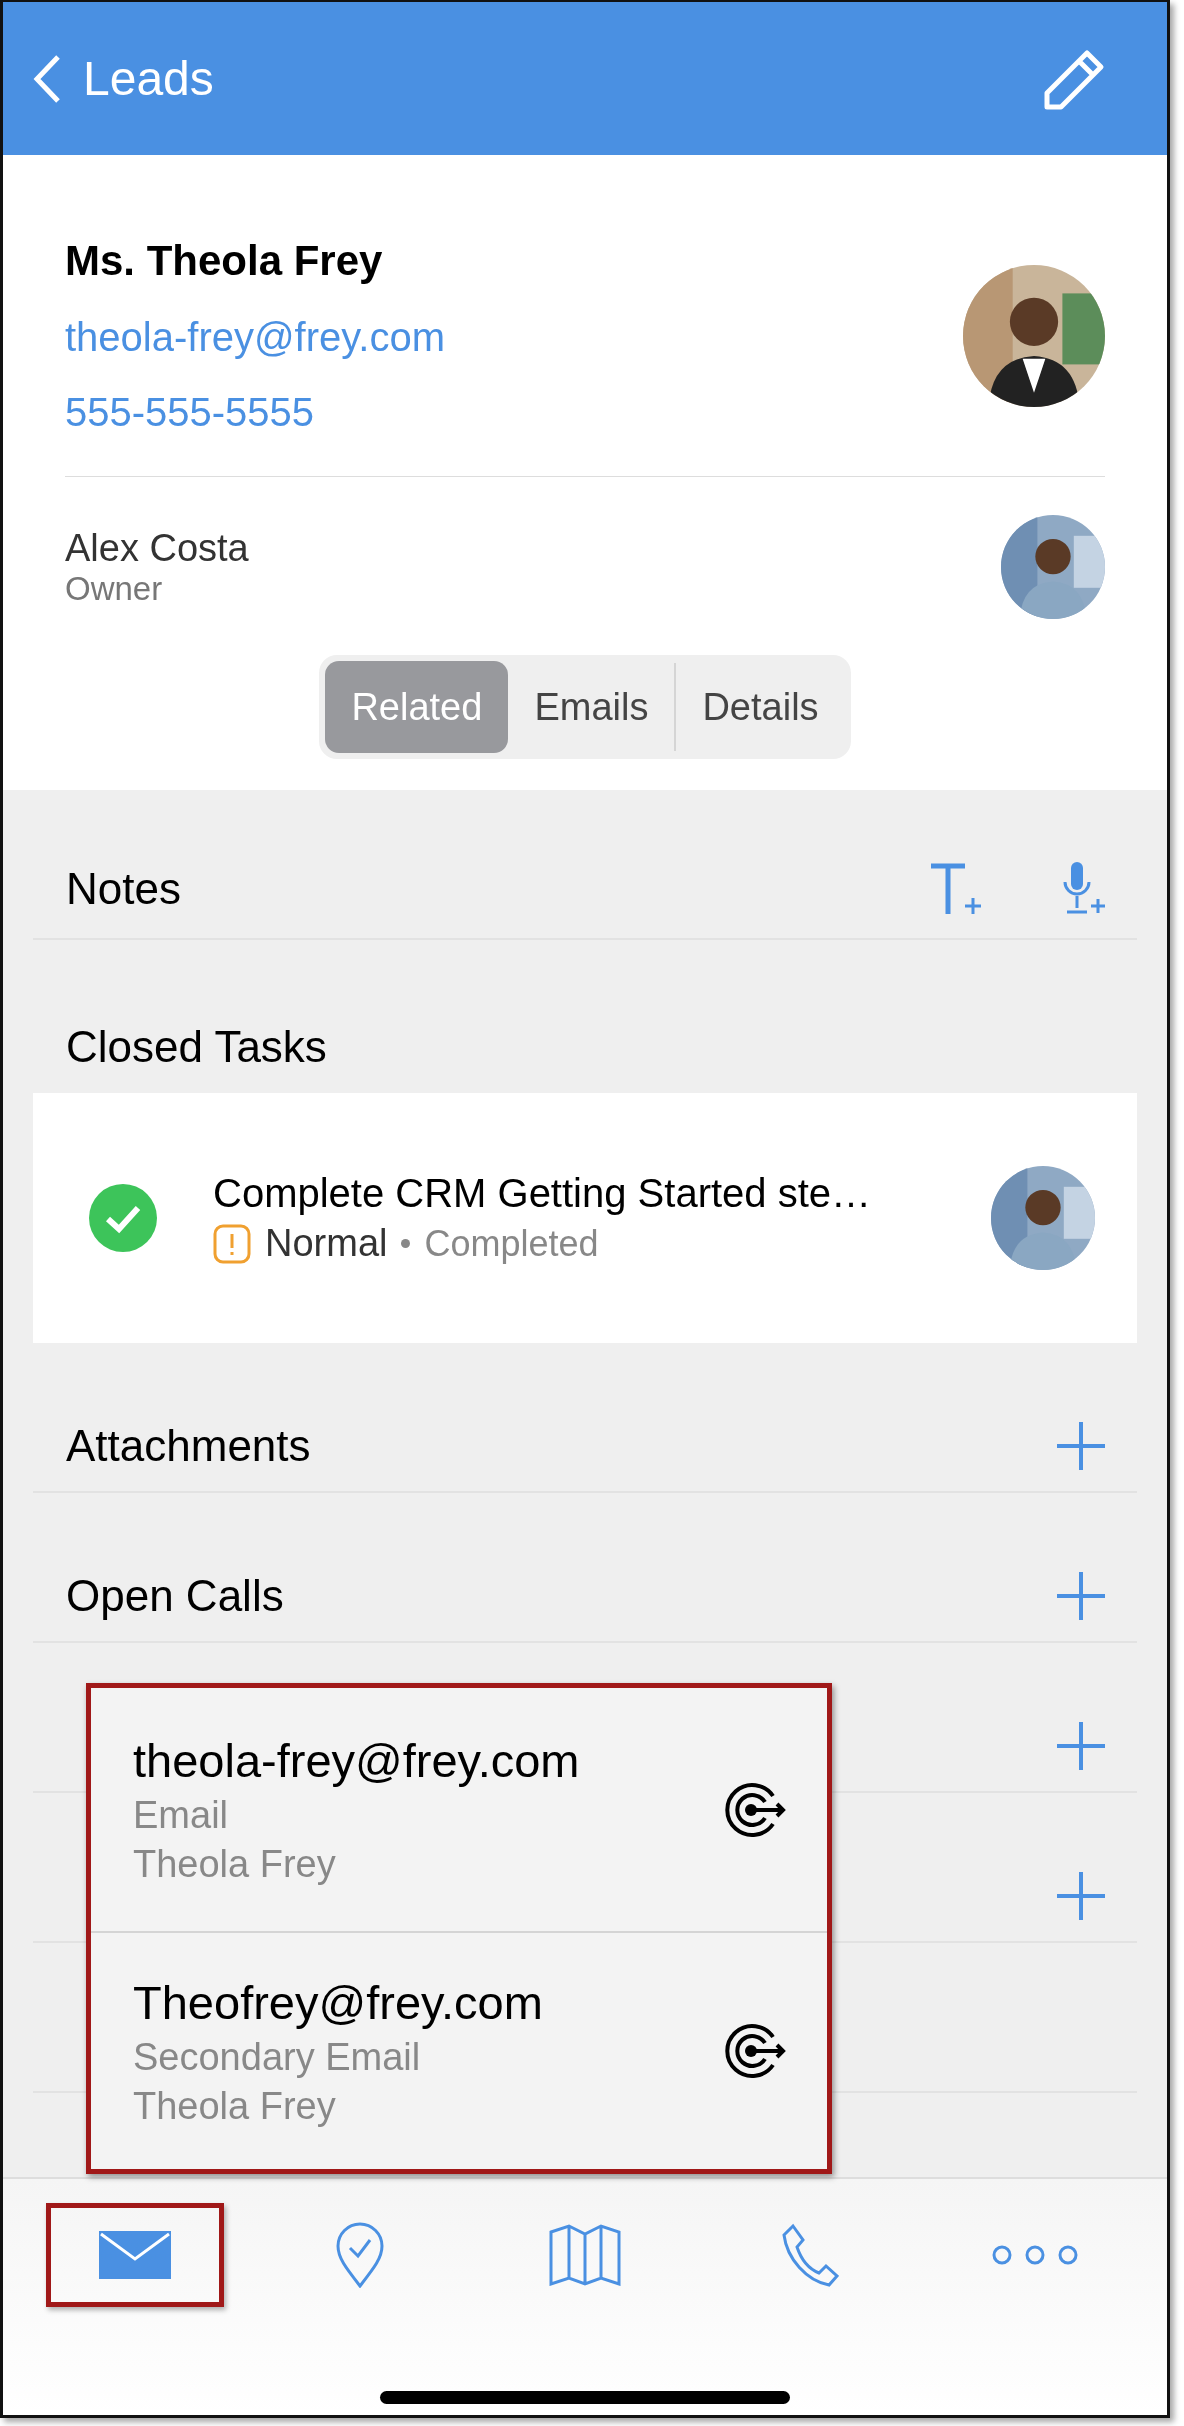 The height and width of the screenshot is (2426, 1184). I want to click on phone-icon, so click(809, 2255).